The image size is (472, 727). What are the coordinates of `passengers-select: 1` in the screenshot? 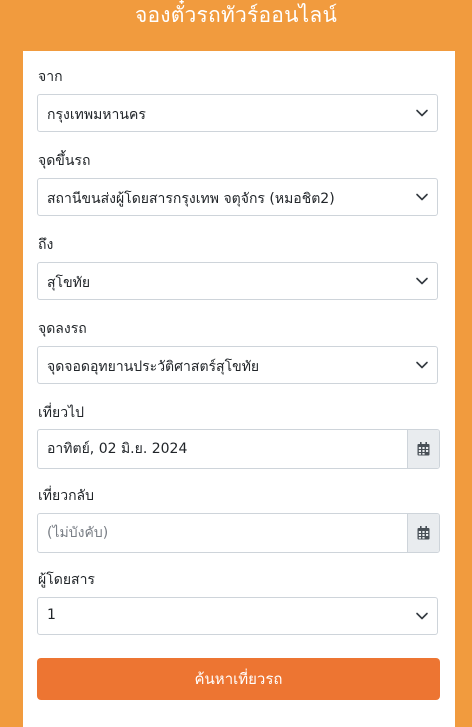 It's located at (237, 616).